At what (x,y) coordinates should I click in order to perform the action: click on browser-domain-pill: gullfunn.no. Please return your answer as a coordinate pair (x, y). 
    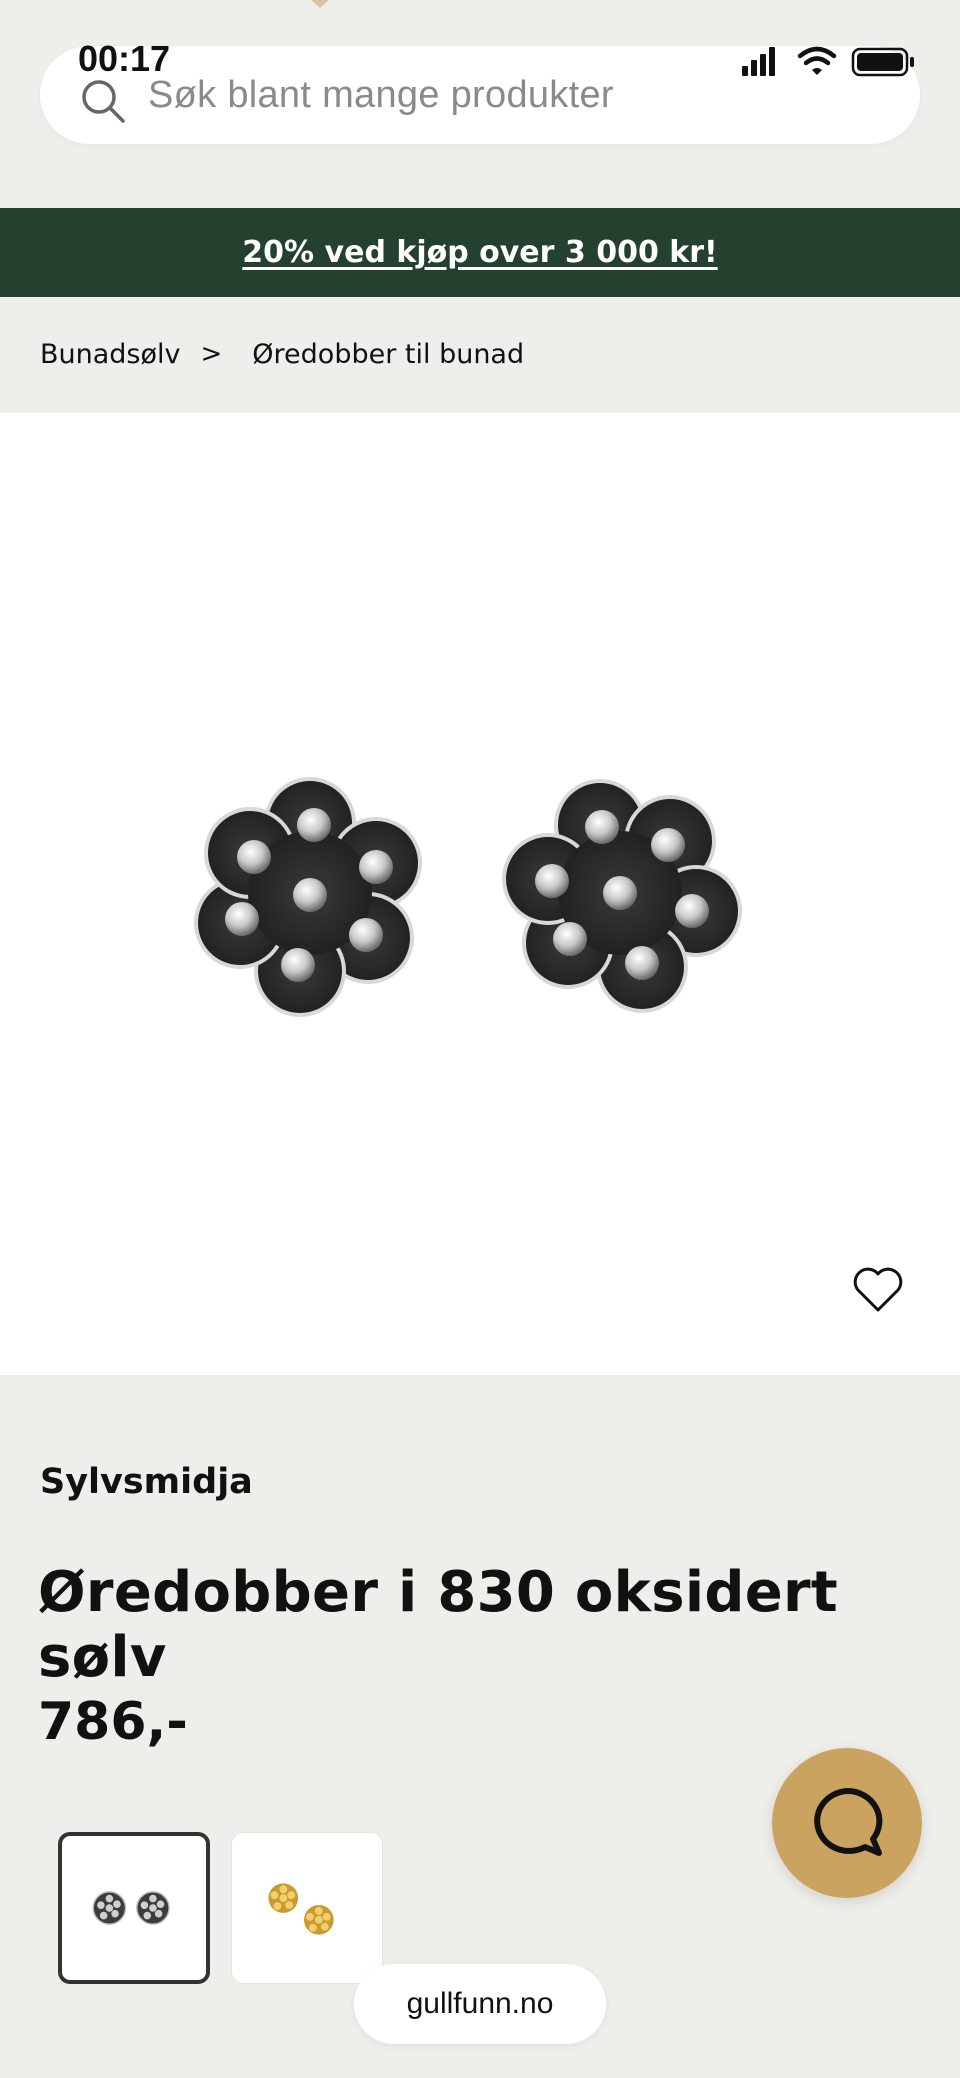
    Looking at the image, I should click on (480, 2004).